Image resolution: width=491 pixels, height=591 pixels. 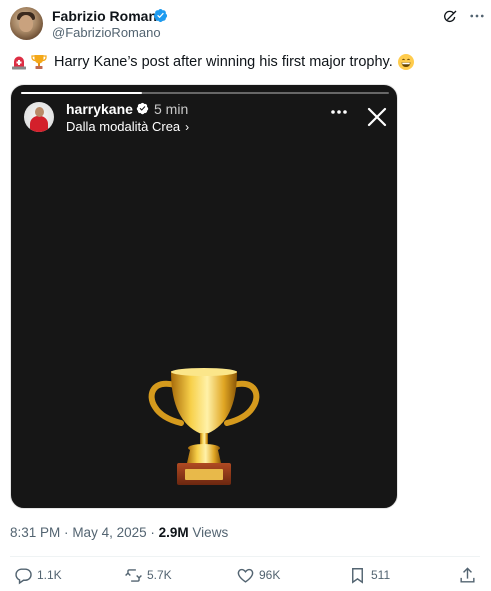 What do you see at coordinates (39, 62) in the screenshot?
I see `trophy-emoji` at bounding box center [39, 62].